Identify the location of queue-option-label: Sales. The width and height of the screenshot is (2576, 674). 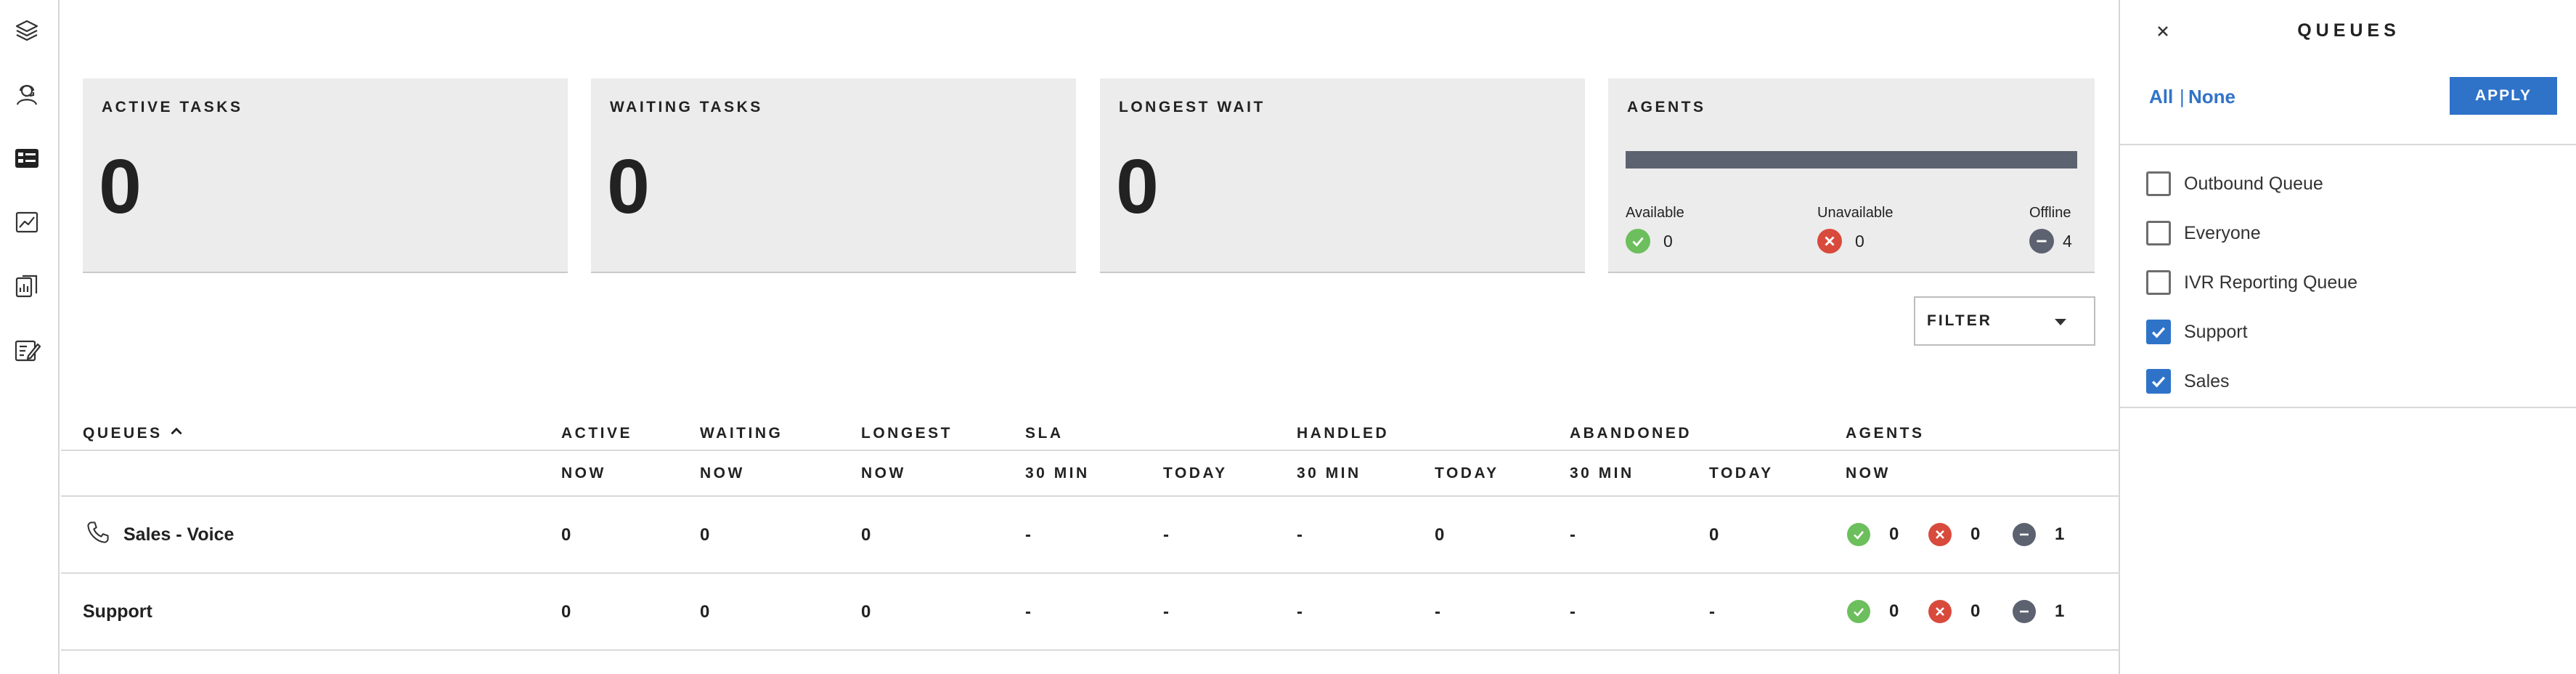
(2207, 381).